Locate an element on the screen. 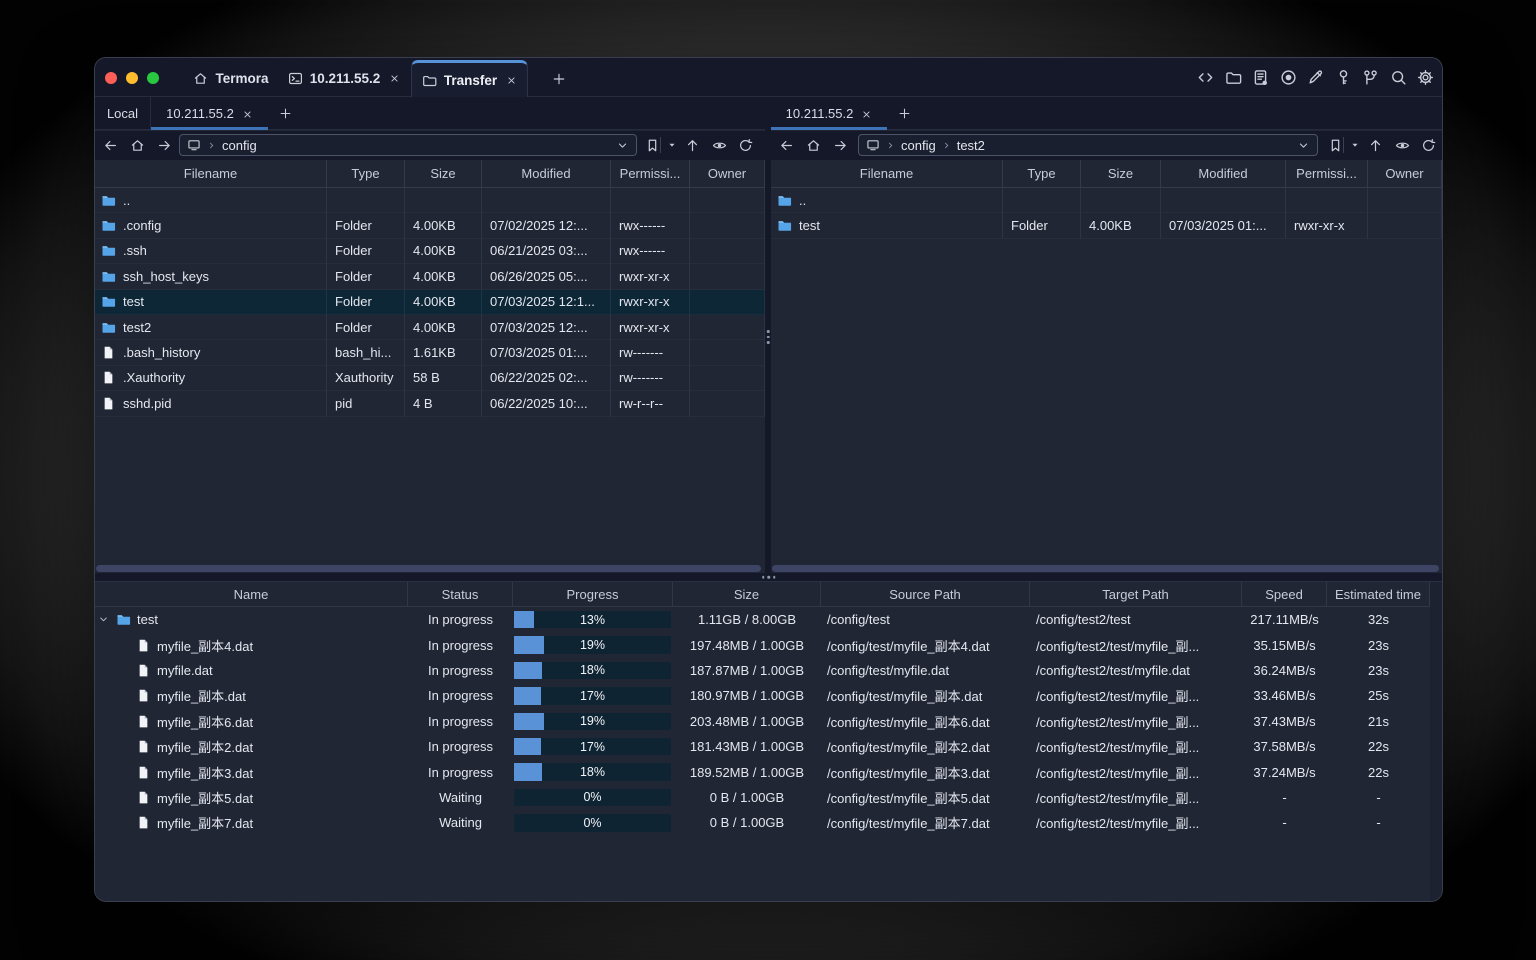 This screenshot has width=1536, height=960. table-row: sshd.pid pid 4 B 06/22/2025 10:... rw-r--r-- is located at coordinates (430, 404).